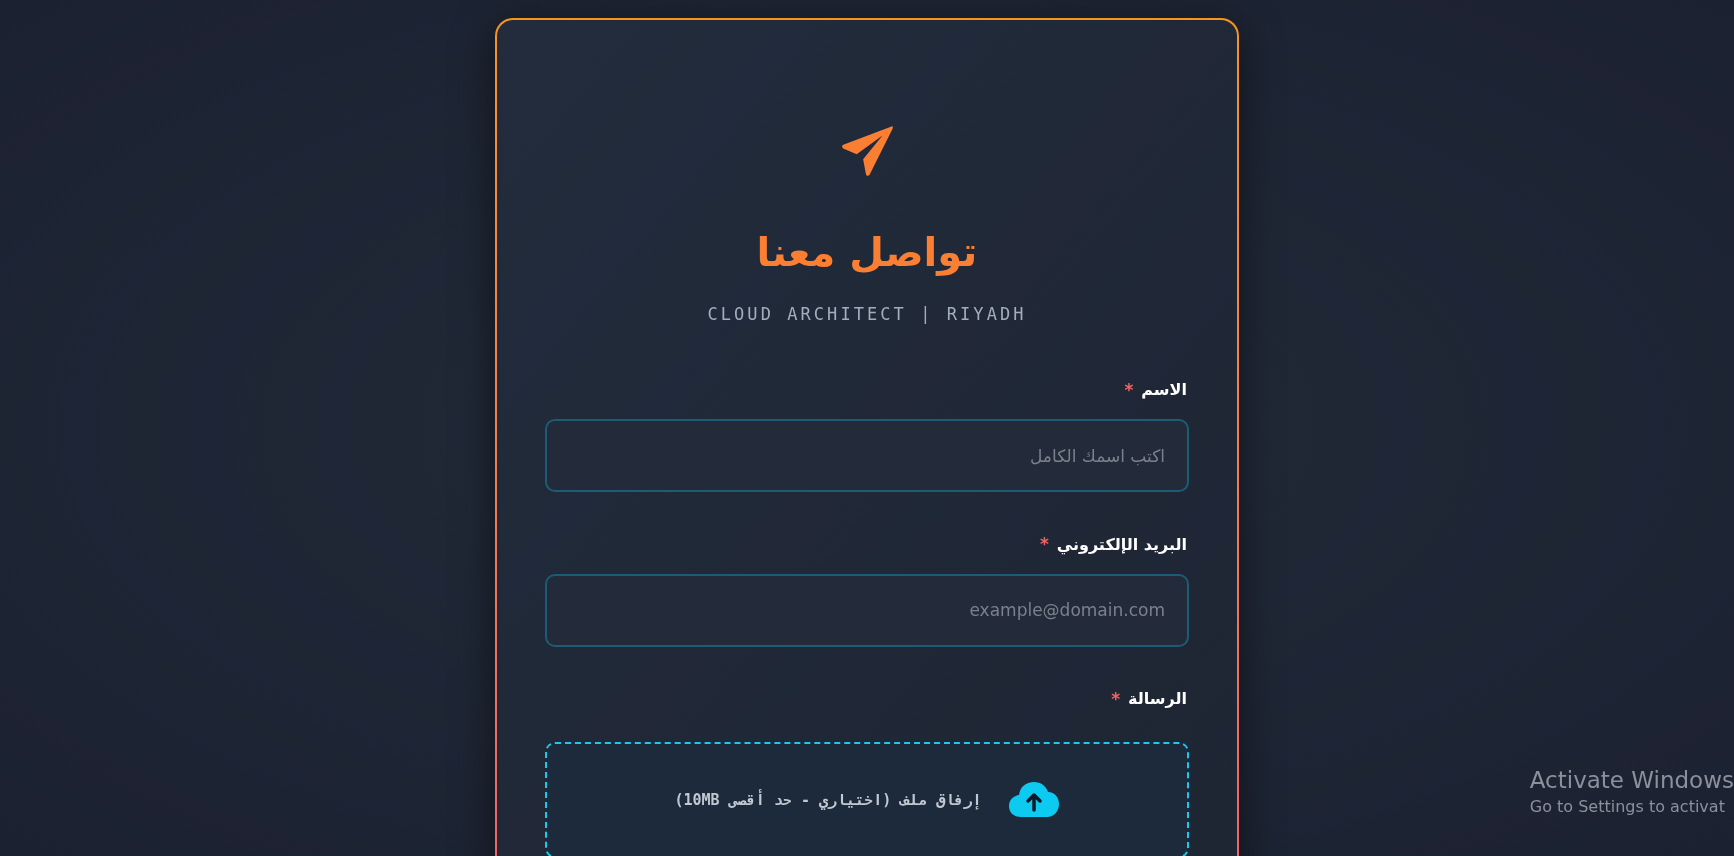 The width and height of the screenshot is (1734, 856). Describe the element at coordinates (867, 610) in the screenshot. I see `email-field: example@domain.com` at that location.